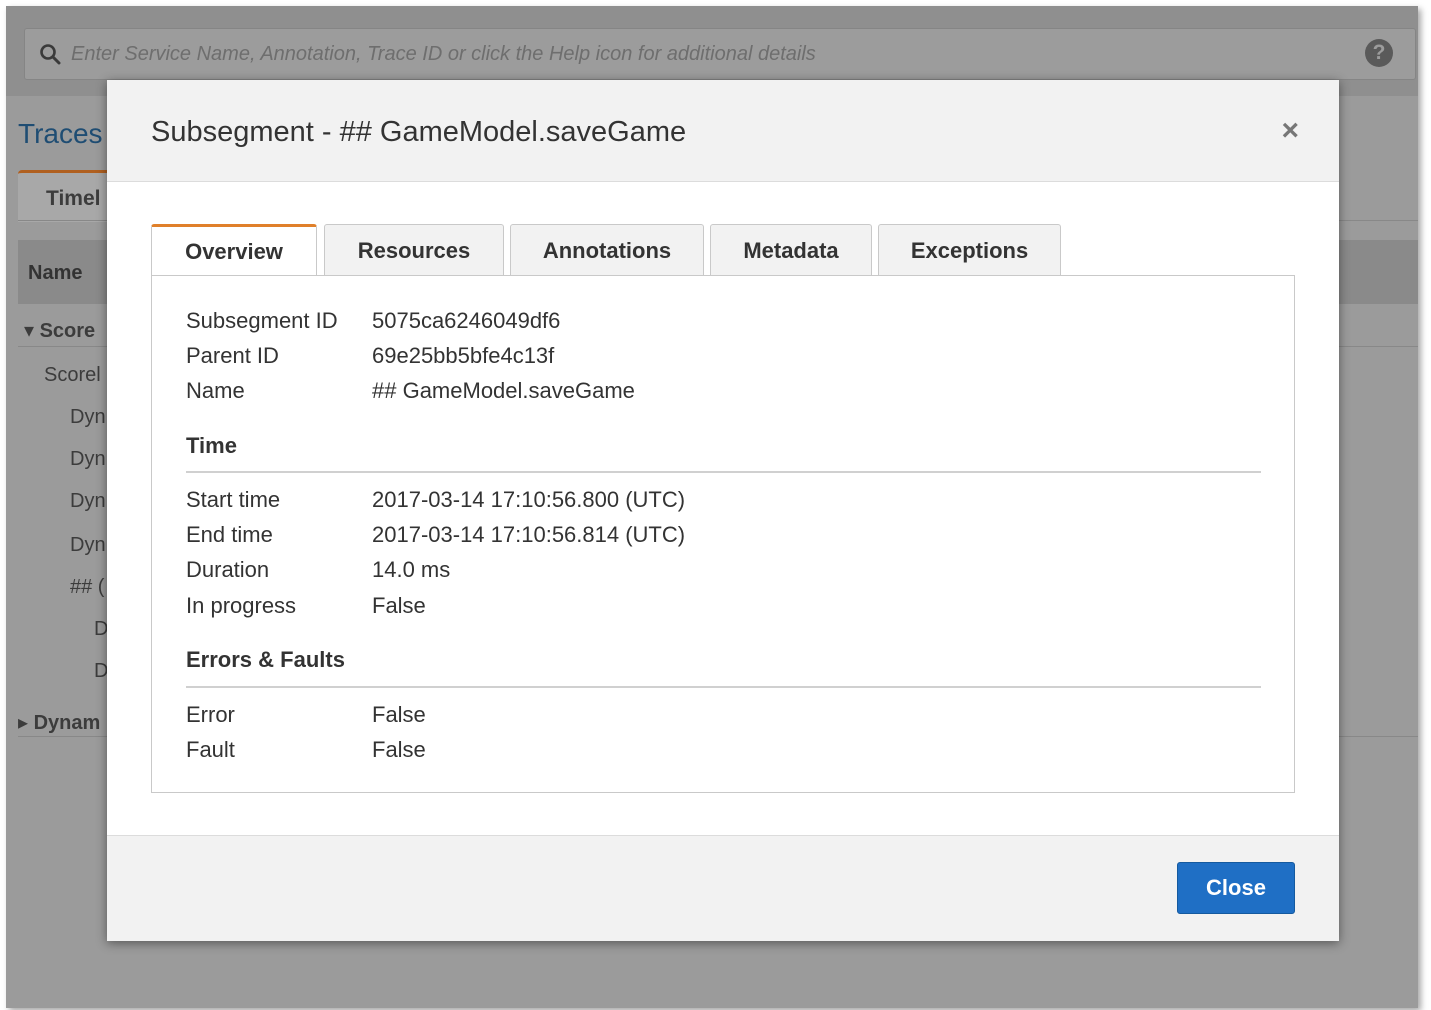  I want to click on field-value: 2017-03-14 17:10:56.800 (UTC), so click(529, 499).